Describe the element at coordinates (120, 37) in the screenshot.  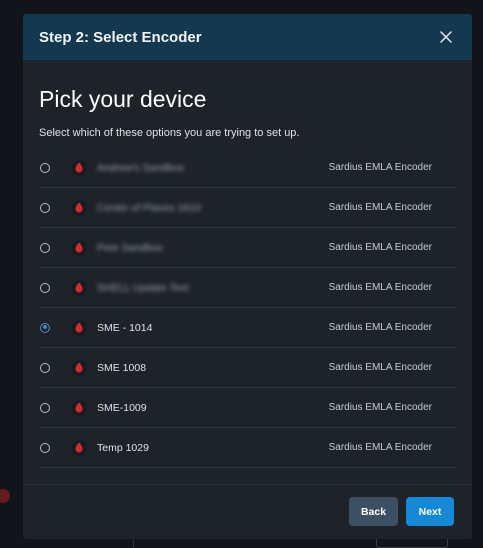
I see `modal-title: Step 2: Select Encoder` at that location.